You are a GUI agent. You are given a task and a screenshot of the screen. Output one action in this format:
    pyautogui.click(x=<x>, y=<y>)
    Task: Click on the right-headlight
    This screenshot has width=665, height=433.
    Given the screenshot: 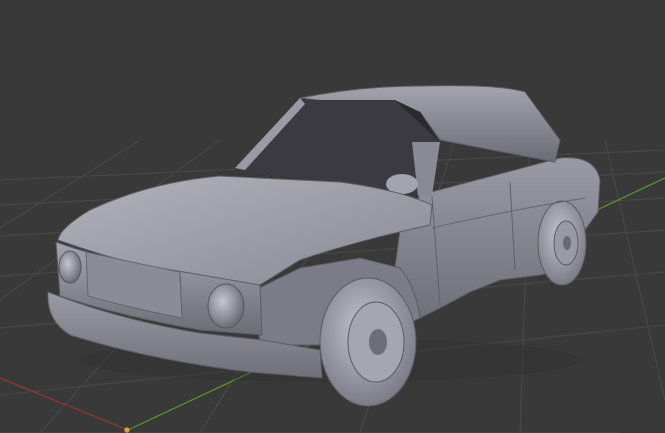 What is the action you would take?
    pyautogui.click(x=226, y=306)
    